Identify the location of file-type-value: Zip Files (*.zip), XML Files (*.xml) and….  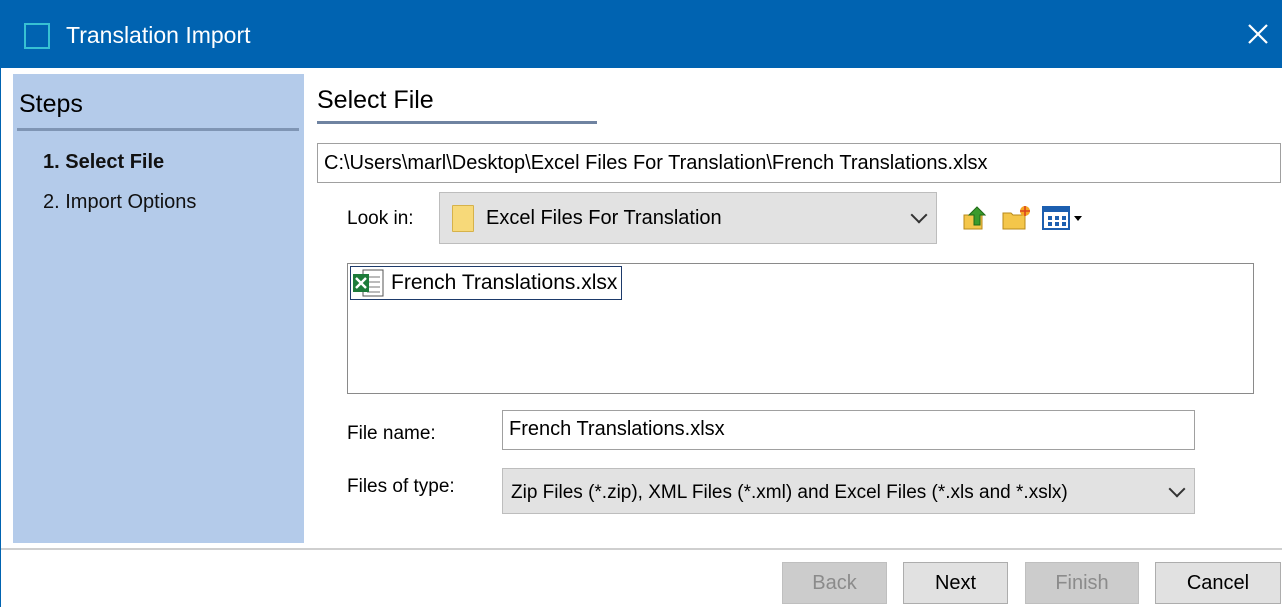
(789, 492).